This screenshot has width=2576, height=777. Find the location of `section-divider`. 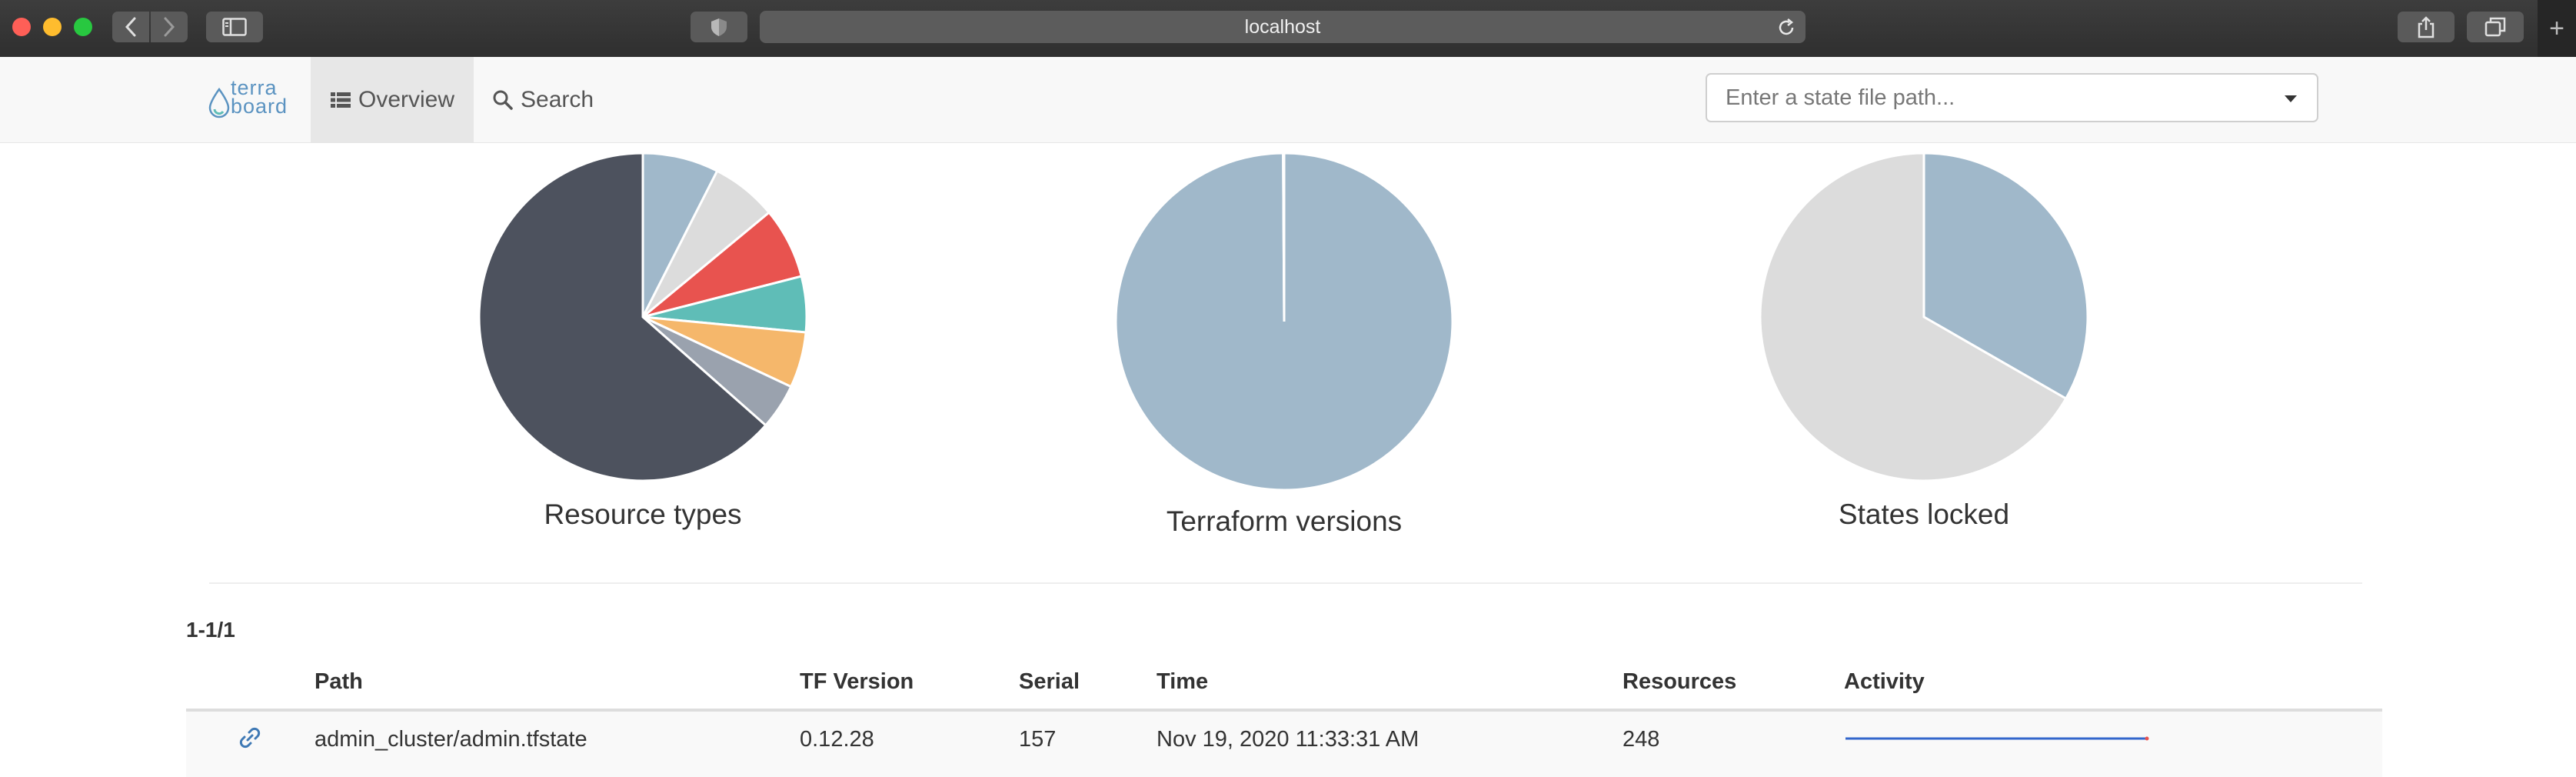

section-divider is located at coordinates (1285, 583).